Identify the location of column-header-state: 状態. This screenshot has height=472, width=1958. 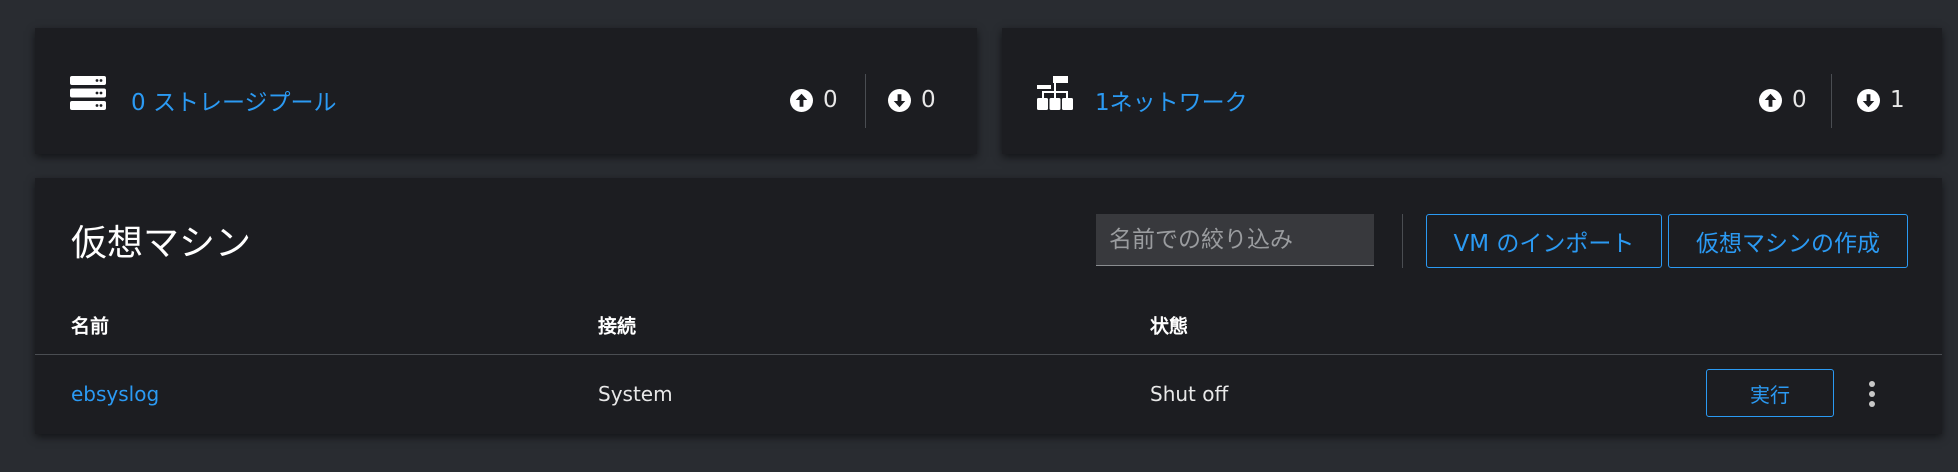
(1169, 325).